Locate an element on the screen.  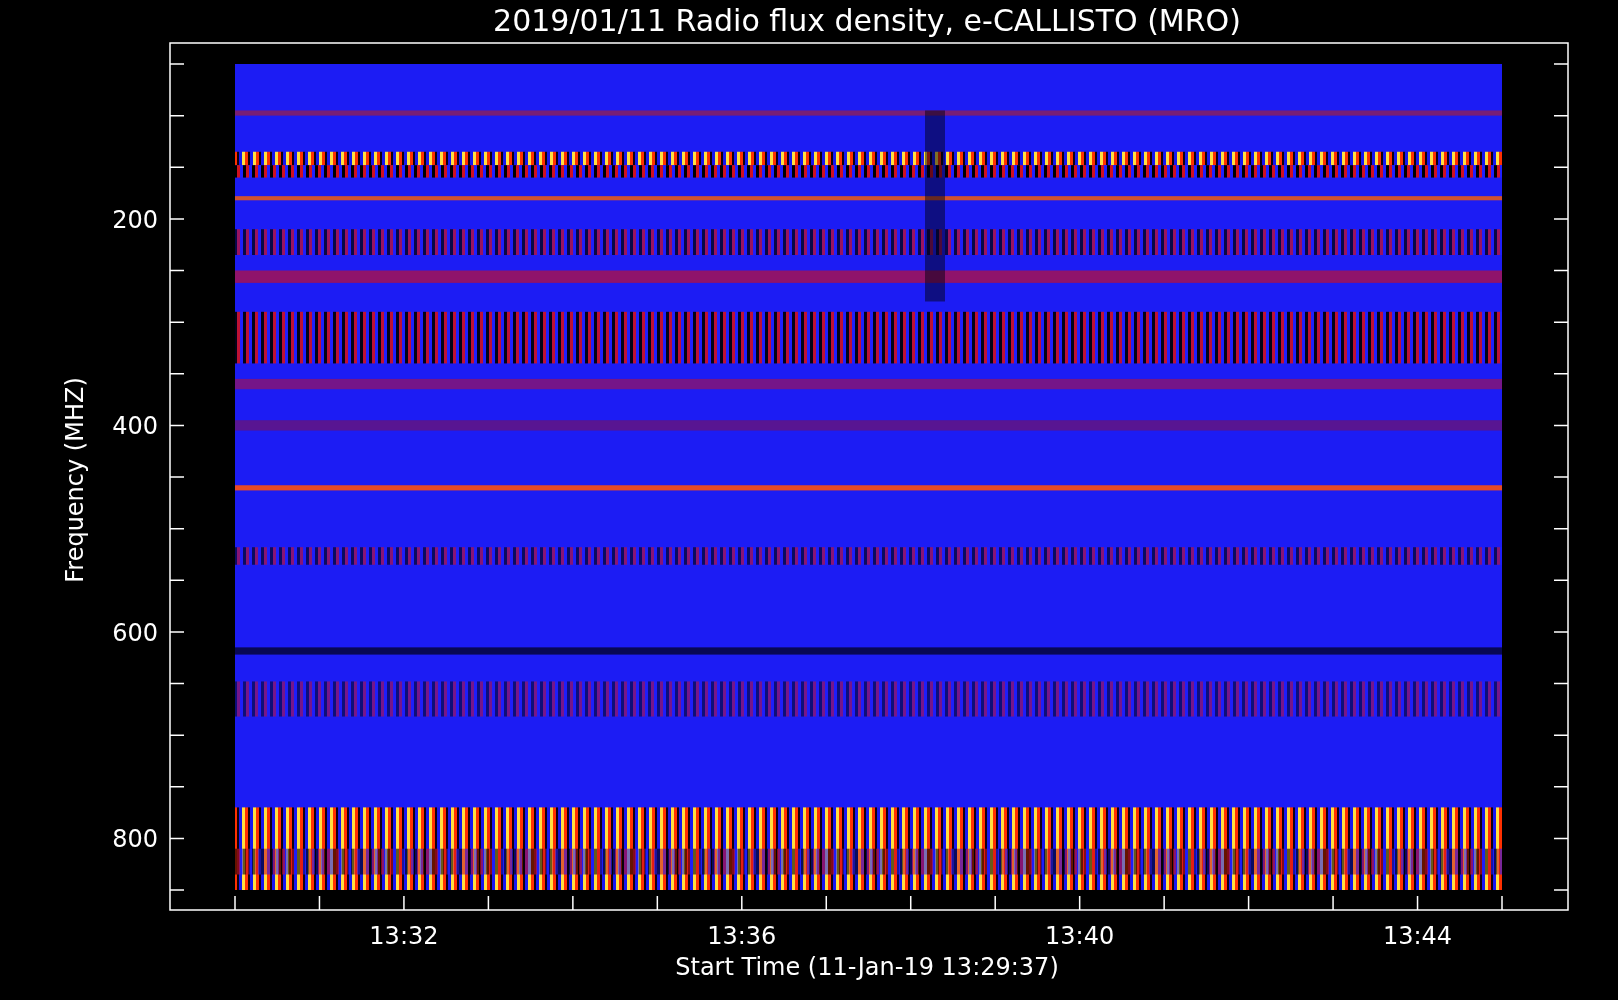
y-tick-label: 400 is located at coordinates (135, 426).